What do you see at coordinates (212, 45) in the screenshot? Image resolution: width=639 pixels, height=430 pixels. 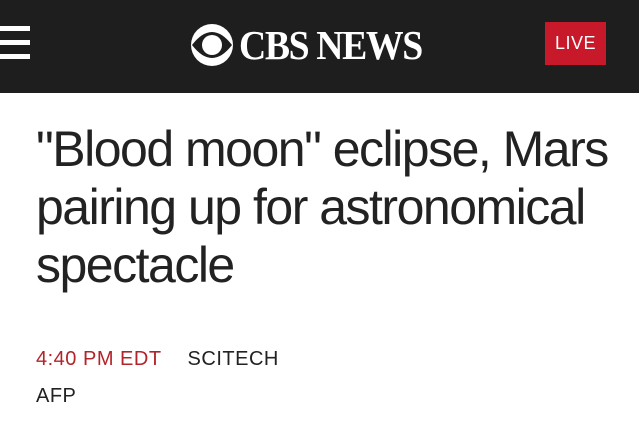 I see `cbs-eye-logo-icon` at bounding box center [212, 45].